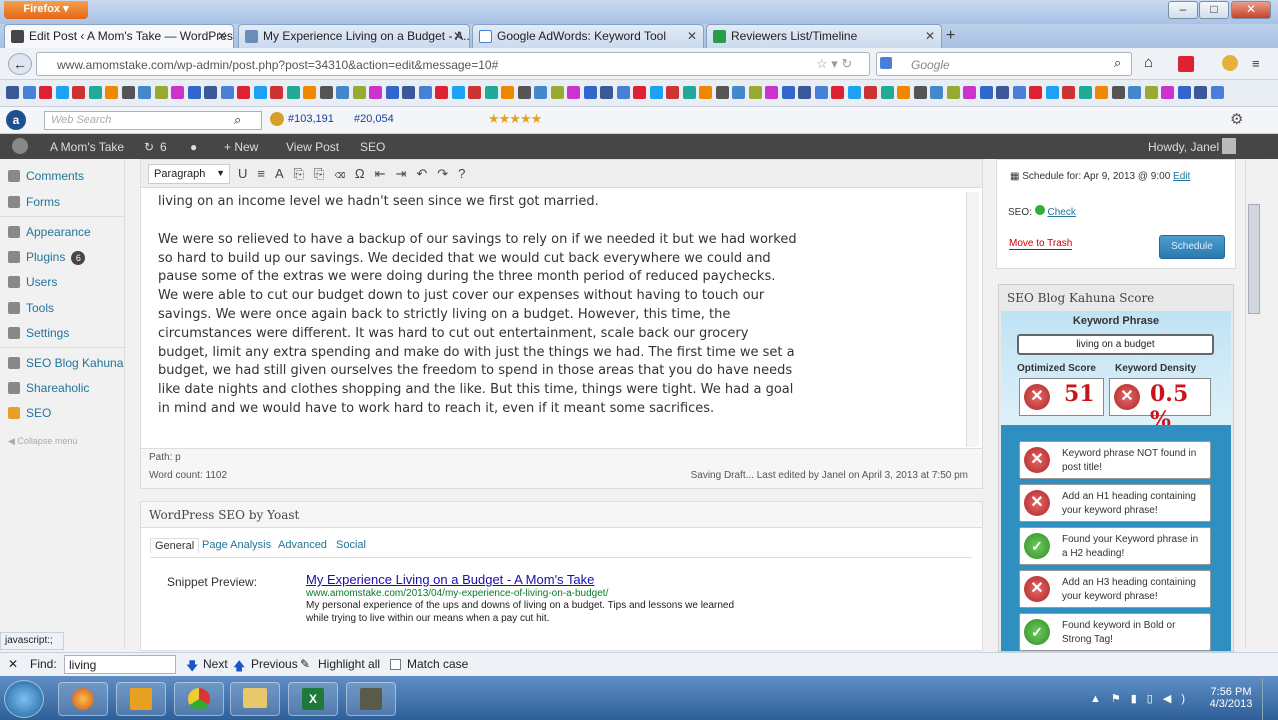  I want to click on wp-logo-icon, so click(20, 146).